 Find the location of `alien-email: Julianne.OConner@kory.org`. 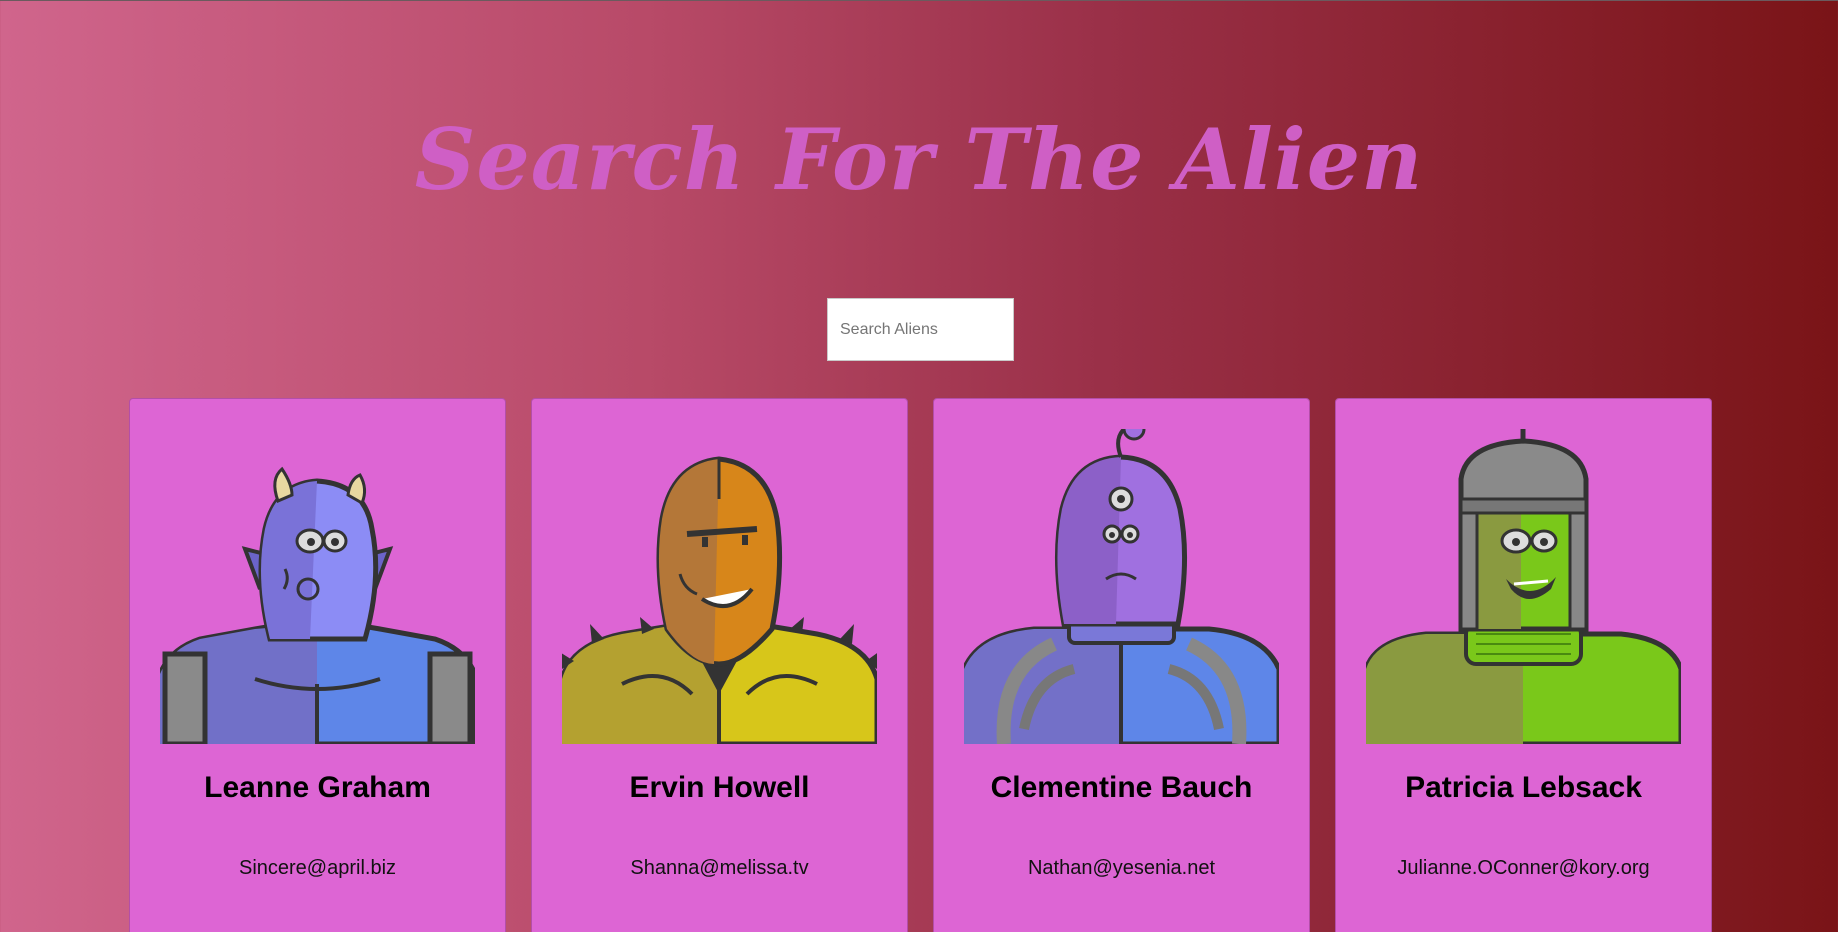

alien-email: Julianne.OConner@kory.org is located at coordinates (1523, 868).